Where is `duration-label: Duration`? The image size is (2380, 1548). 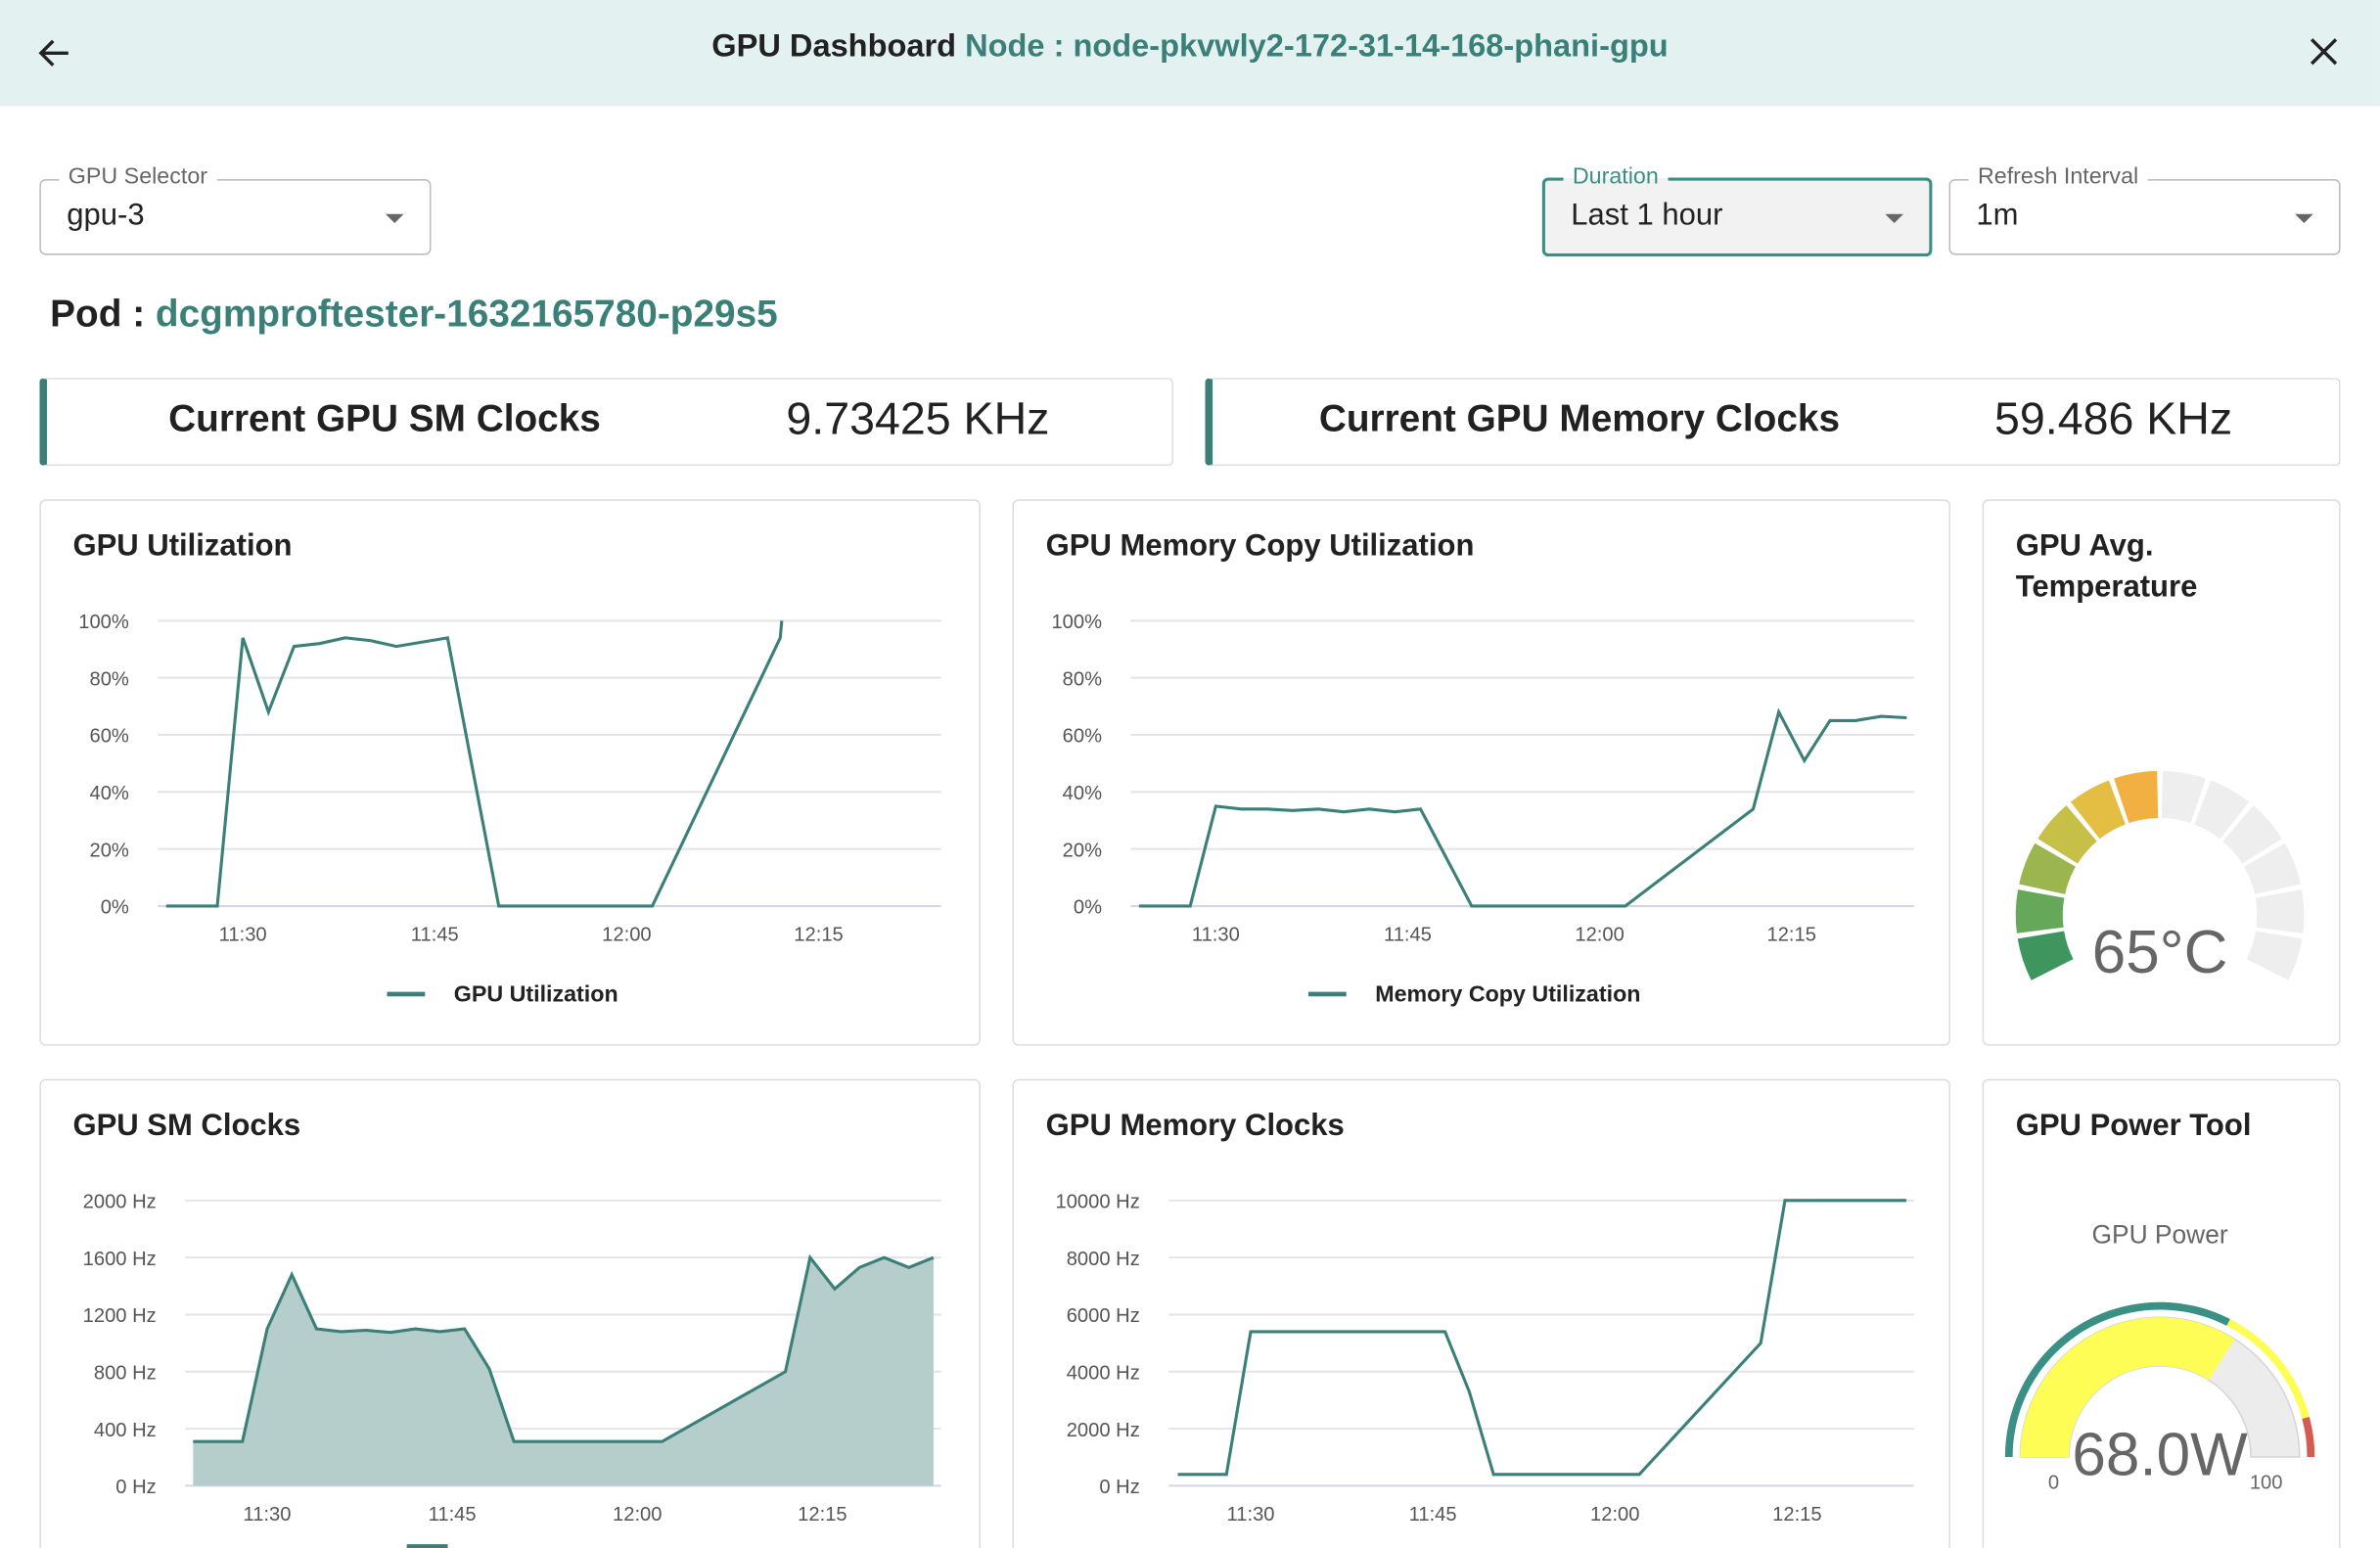 duration-label: Duration is located at coordinates (1616, 176).